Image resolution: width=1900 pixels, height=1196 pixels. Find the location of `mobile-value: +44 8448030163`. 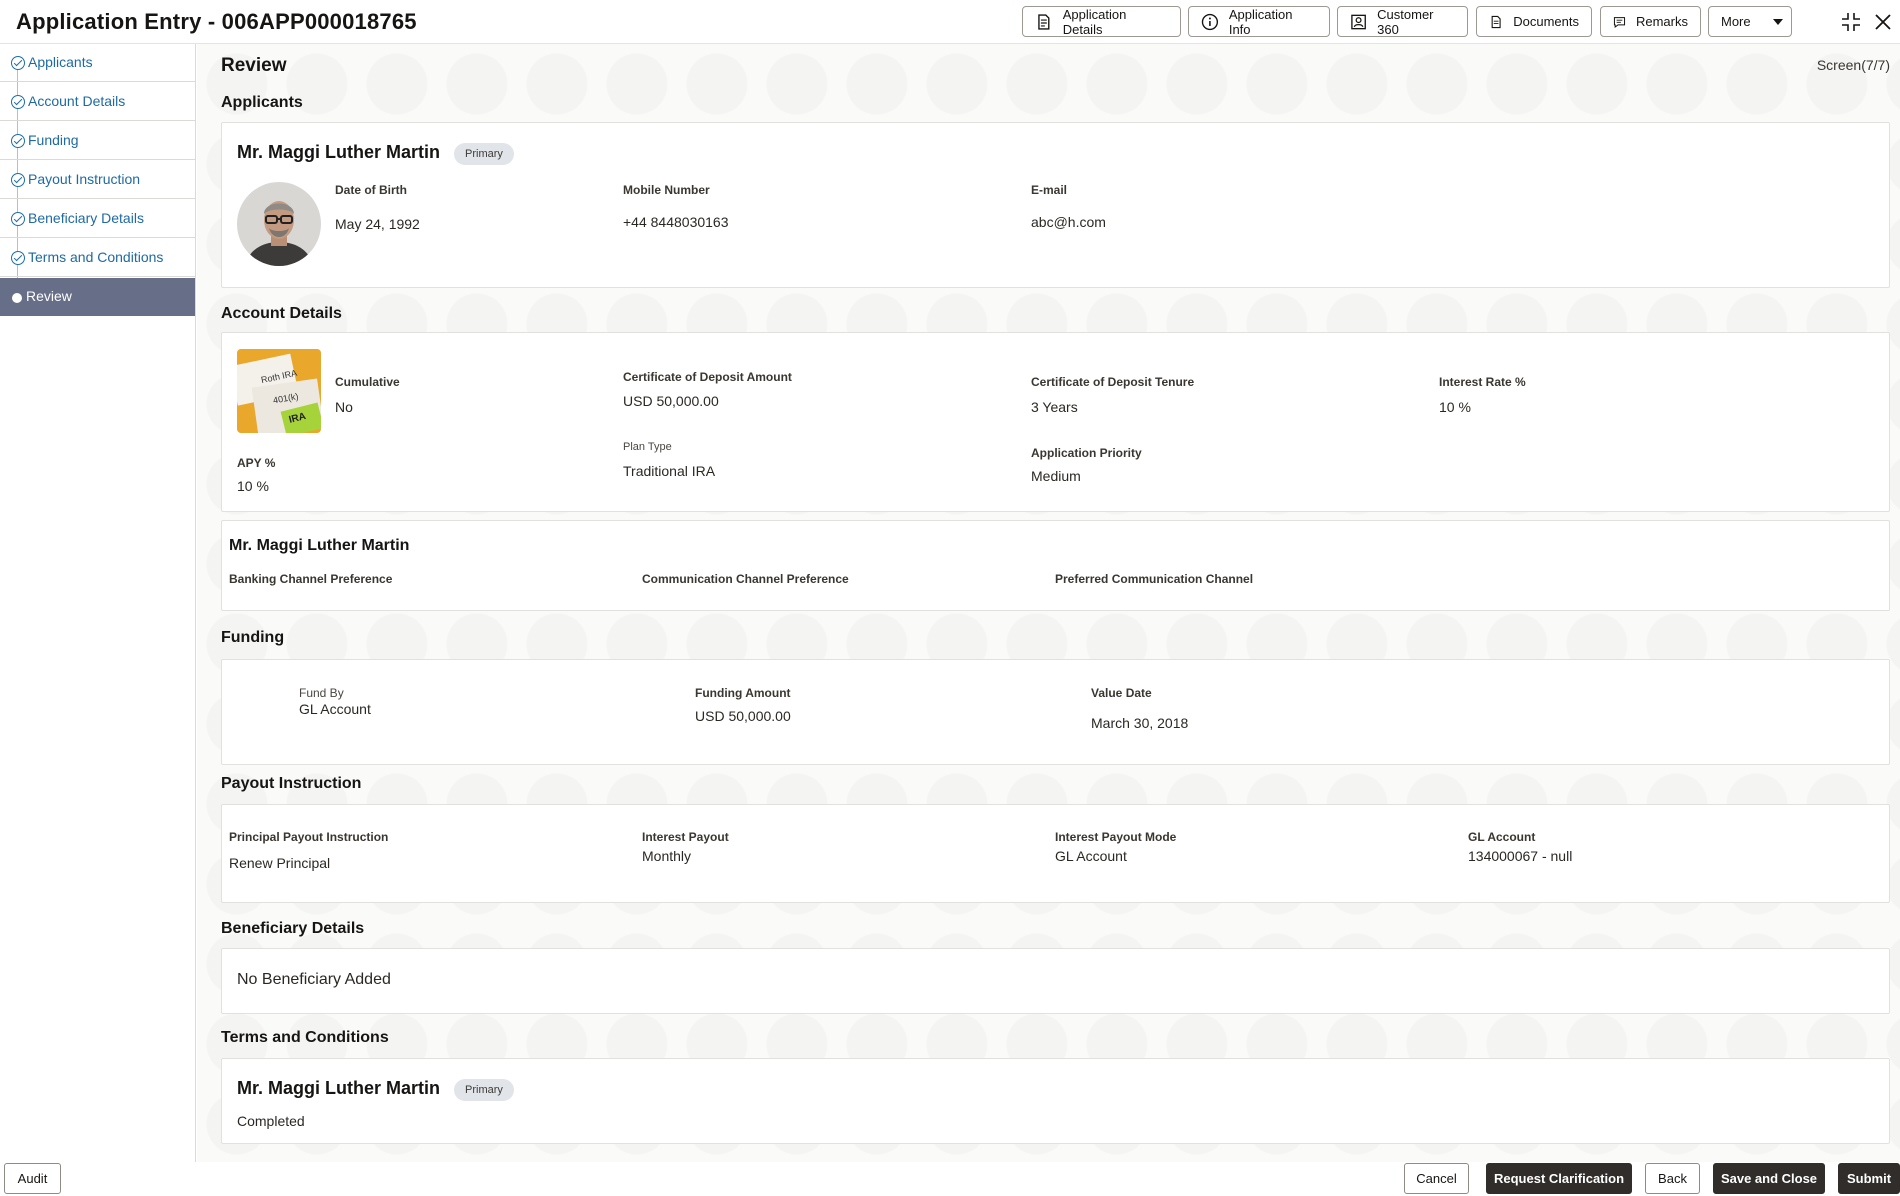

mobile-value: +44 8448030163 is located at coordinates (676, 222).